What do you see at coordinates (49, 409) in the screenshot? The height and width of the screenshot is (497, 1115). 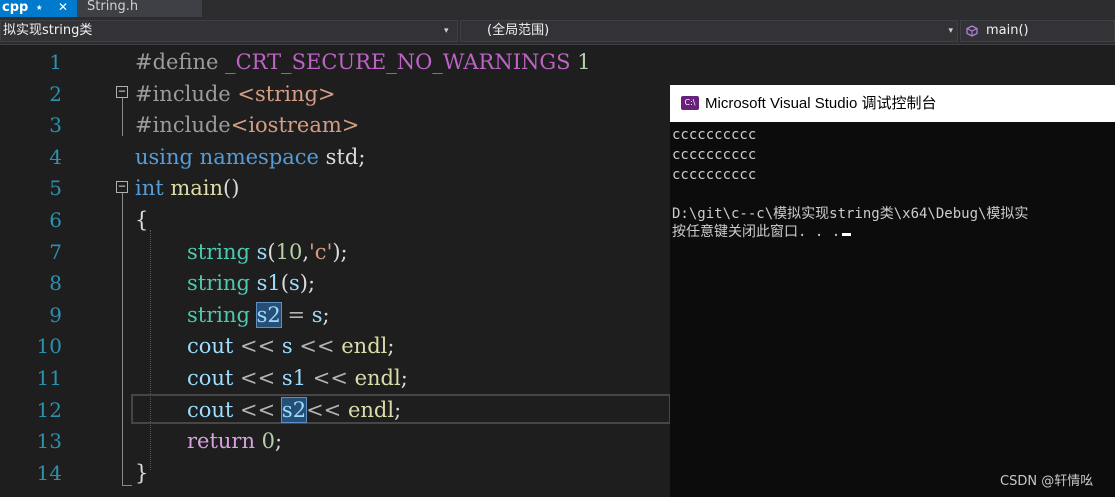 I see `line-number: 12` at bounding box center [49, 409].